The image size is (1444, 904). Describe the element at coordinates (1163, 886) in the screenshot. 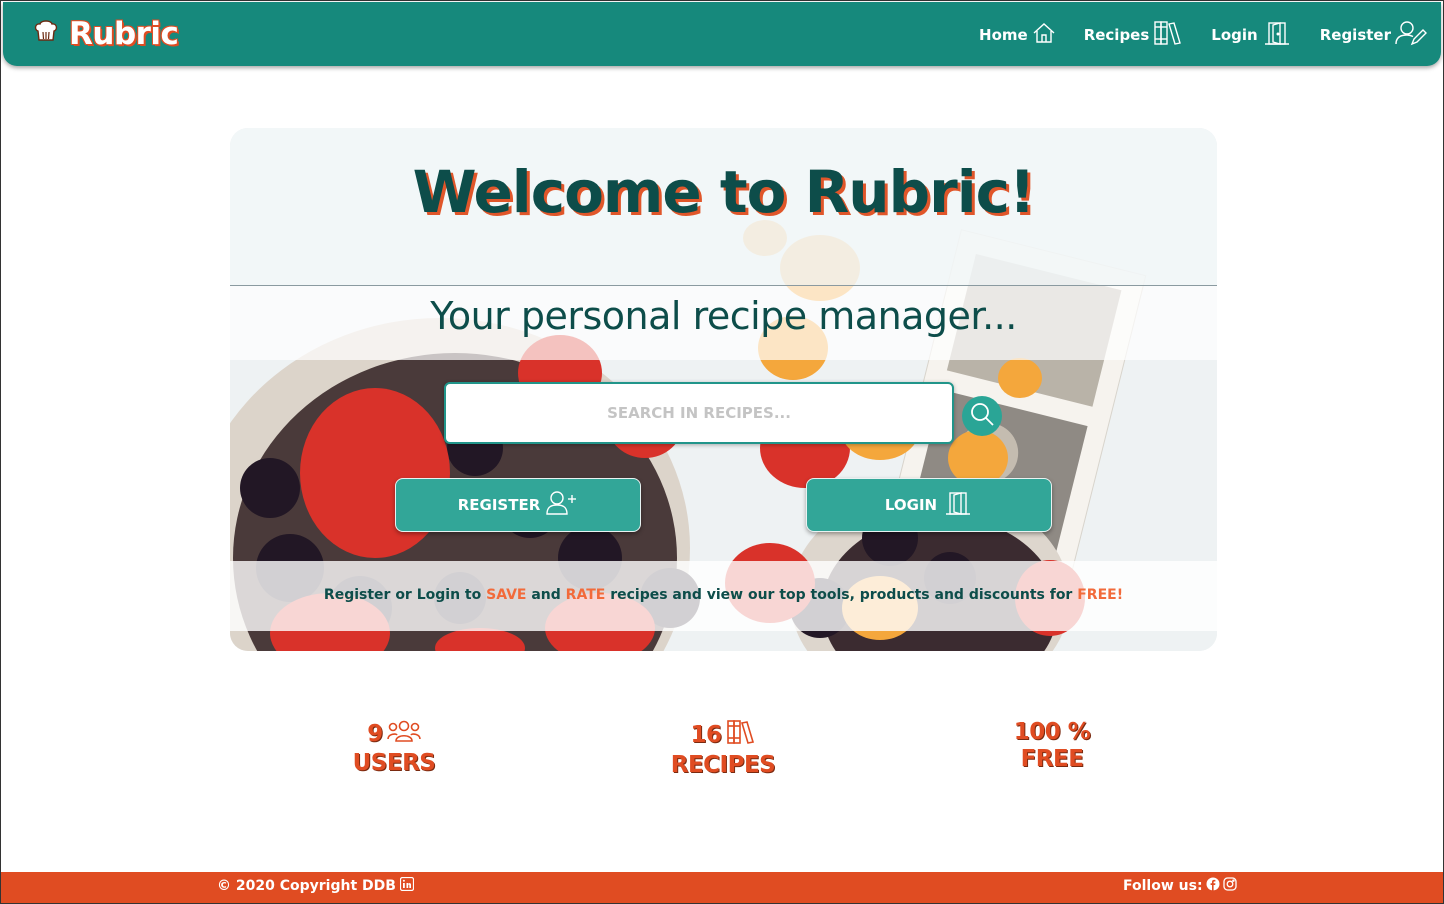

I see `follow-text: Follow us:` at that location.